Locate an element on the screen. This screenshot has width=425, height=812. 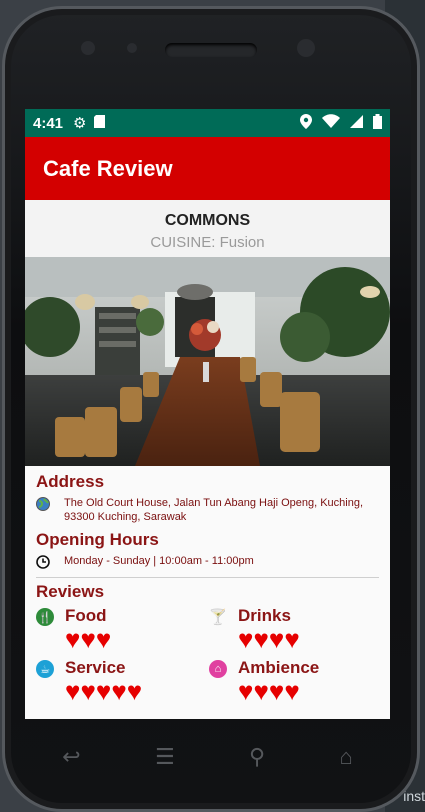
back-icon: ↩ is located at coordinates (71, 757).